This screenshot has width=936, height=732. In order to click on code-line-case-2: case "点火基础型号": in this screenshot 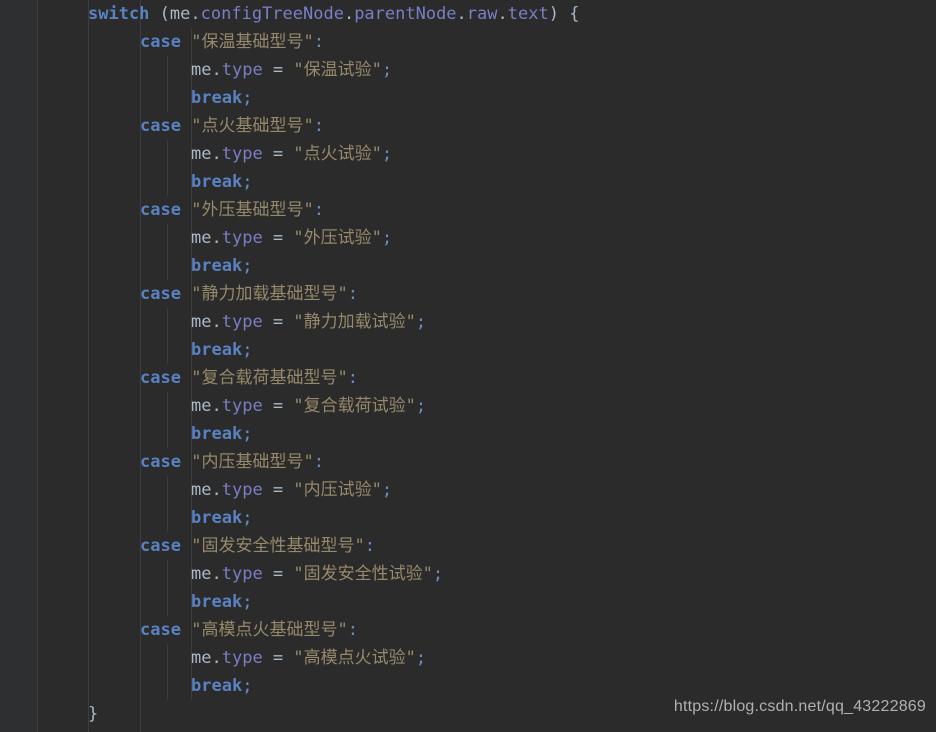, I will do `click(232, 126)`.